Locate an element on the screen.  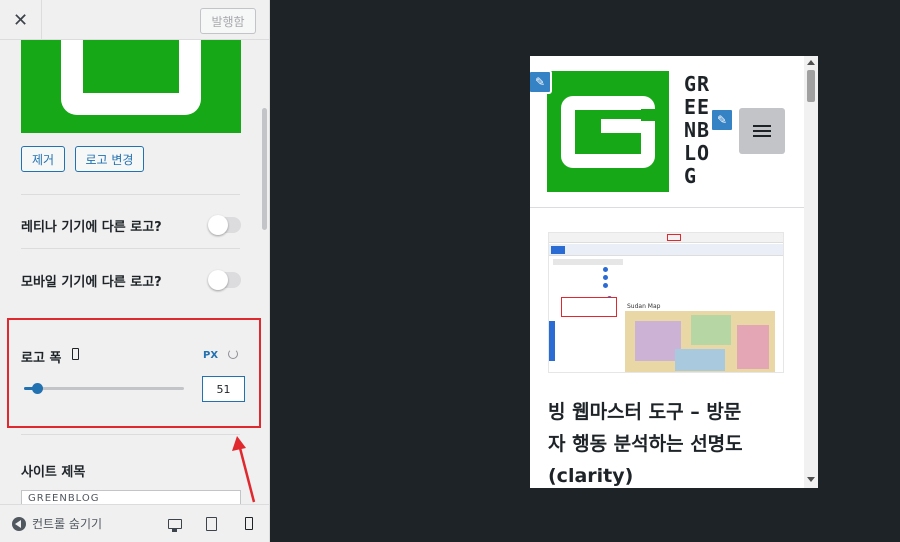
panel-footer: 컨트롤 숨기기 is located at coordinates (134, 523).